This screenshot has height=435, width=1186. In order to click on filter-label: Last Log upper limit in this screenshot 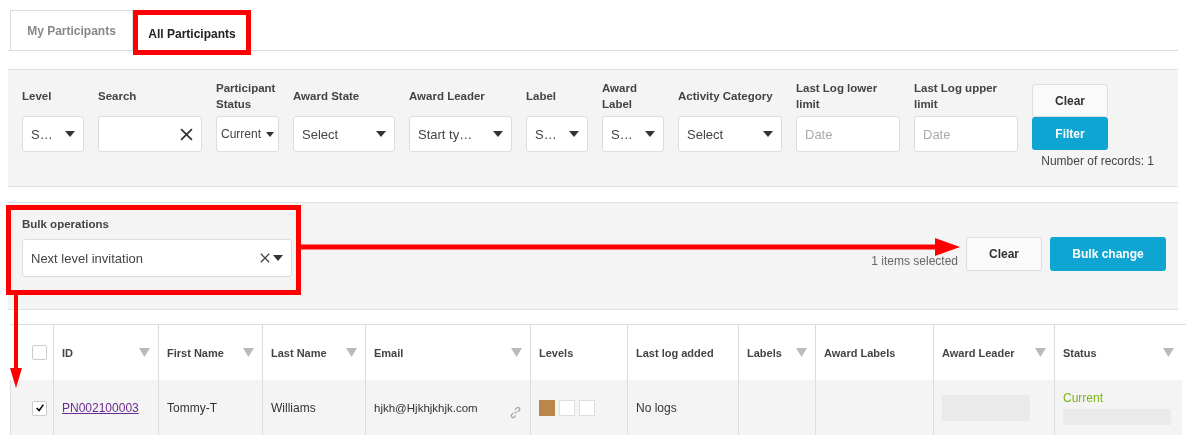, I will do `click(956, 96)`.